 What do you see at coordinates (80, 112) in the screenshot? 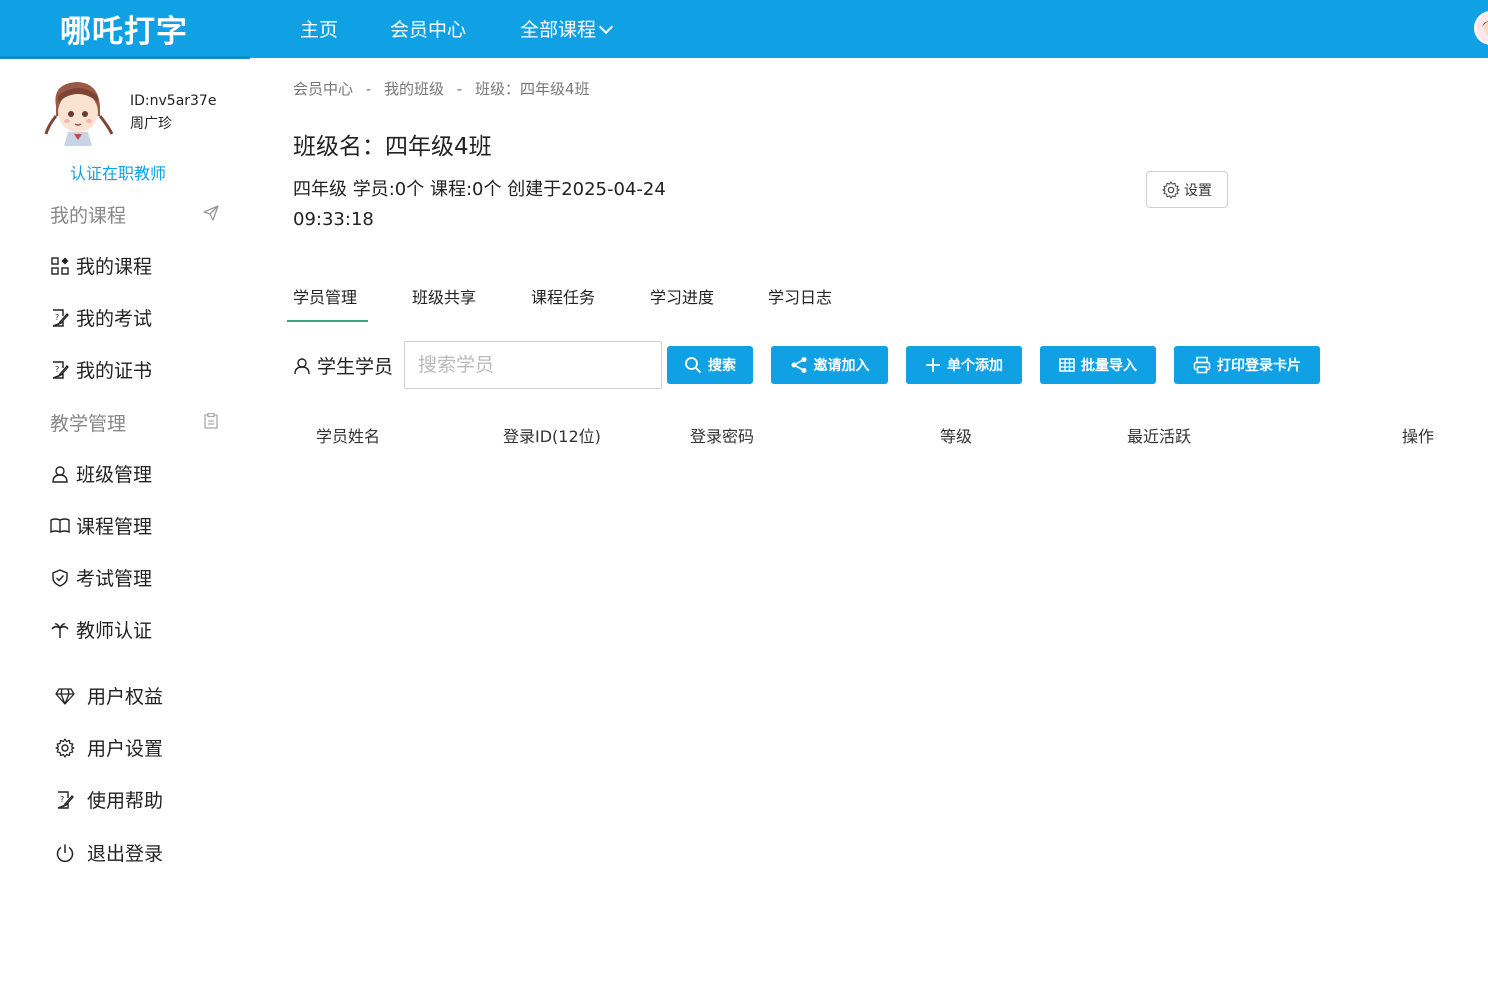
I see `avatar` at bounding box center [80, 112].